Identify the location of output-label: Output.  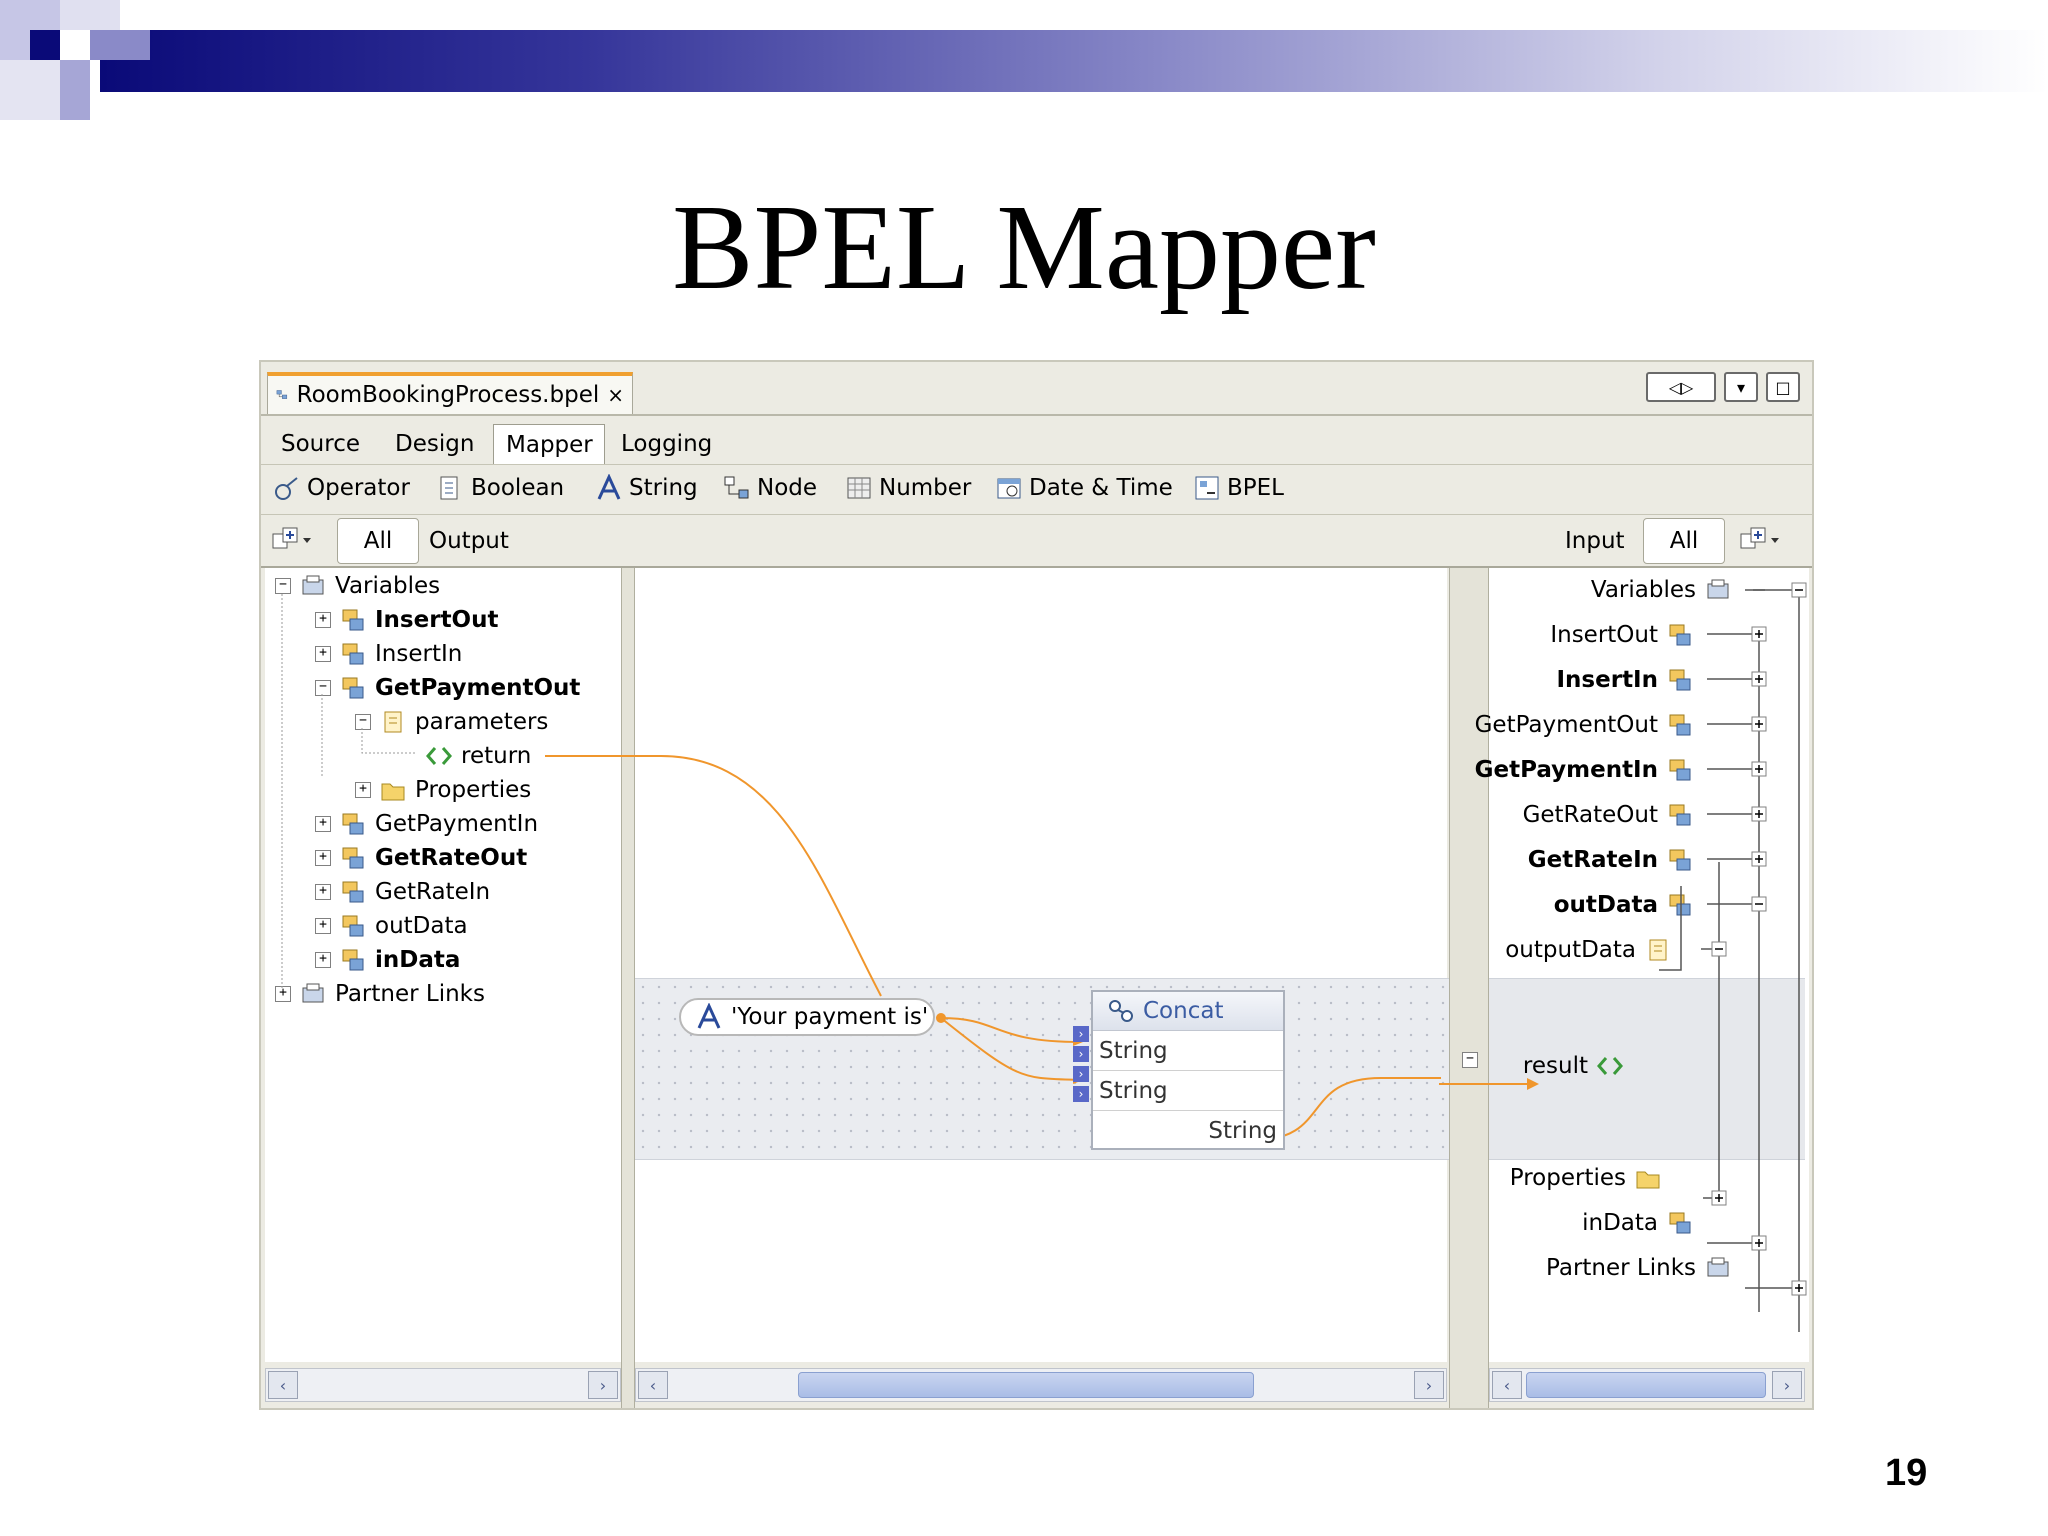
(469, 541).